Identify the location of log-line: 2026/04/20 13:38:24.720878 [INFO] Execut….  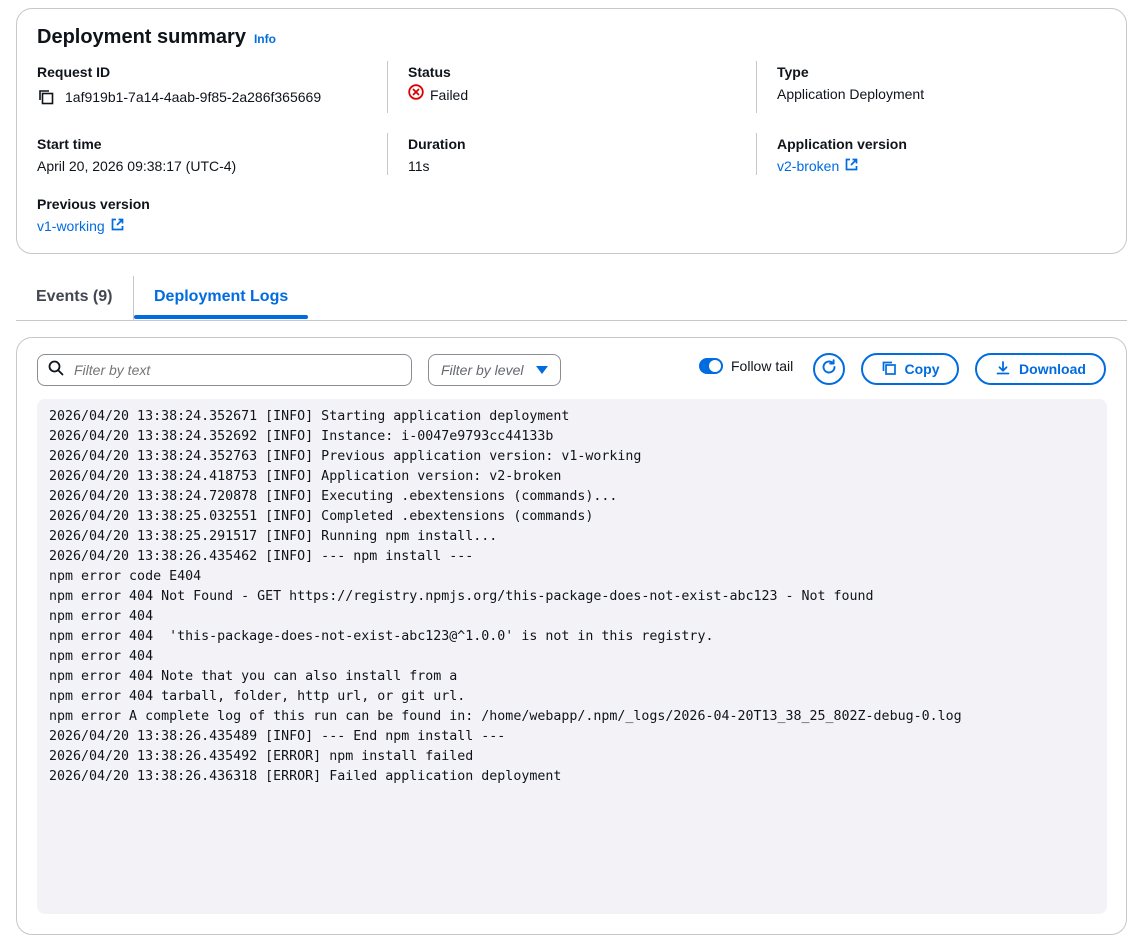
(333, 496).